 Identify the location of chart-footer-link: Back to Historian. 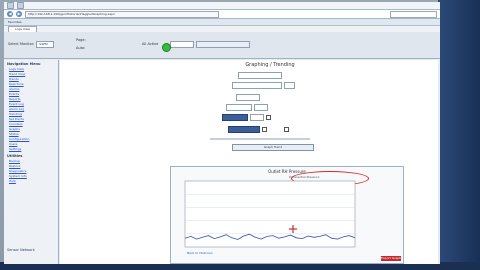
(200, 253).